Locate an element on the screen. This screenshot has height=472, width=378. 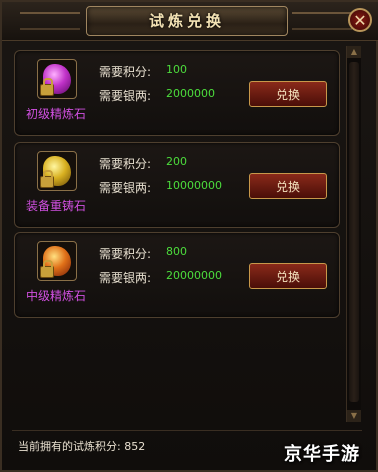
item-name: 初级精炼石 is located at coordinates (55, 114).